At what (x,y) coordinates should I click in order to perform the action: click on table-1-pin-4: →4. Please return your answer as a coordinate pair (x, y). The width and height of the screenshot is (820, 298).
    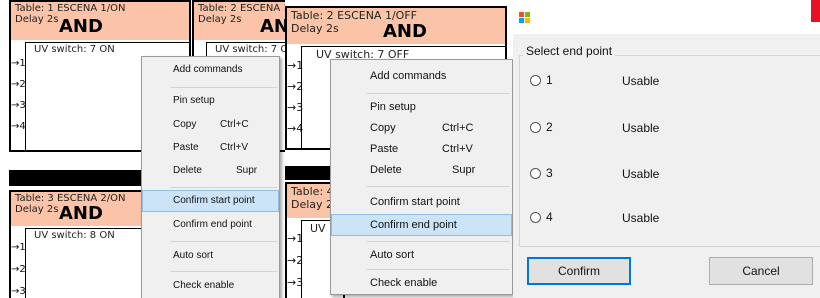
    Looking at the image, I should click on (18, 126).